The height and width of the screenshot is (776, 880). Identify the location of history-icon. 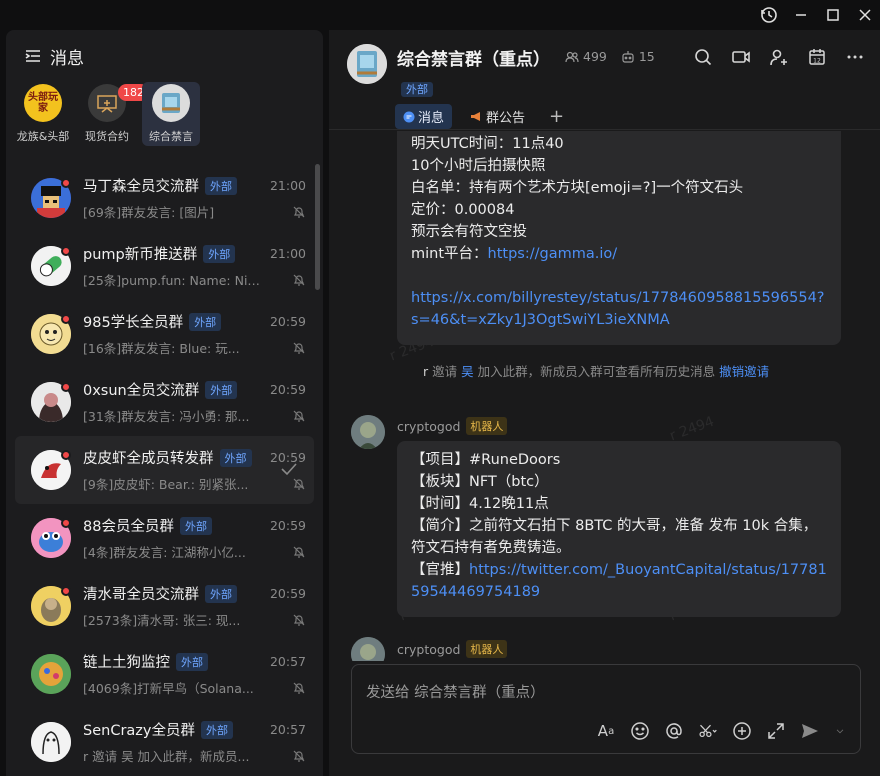
(769, 15).